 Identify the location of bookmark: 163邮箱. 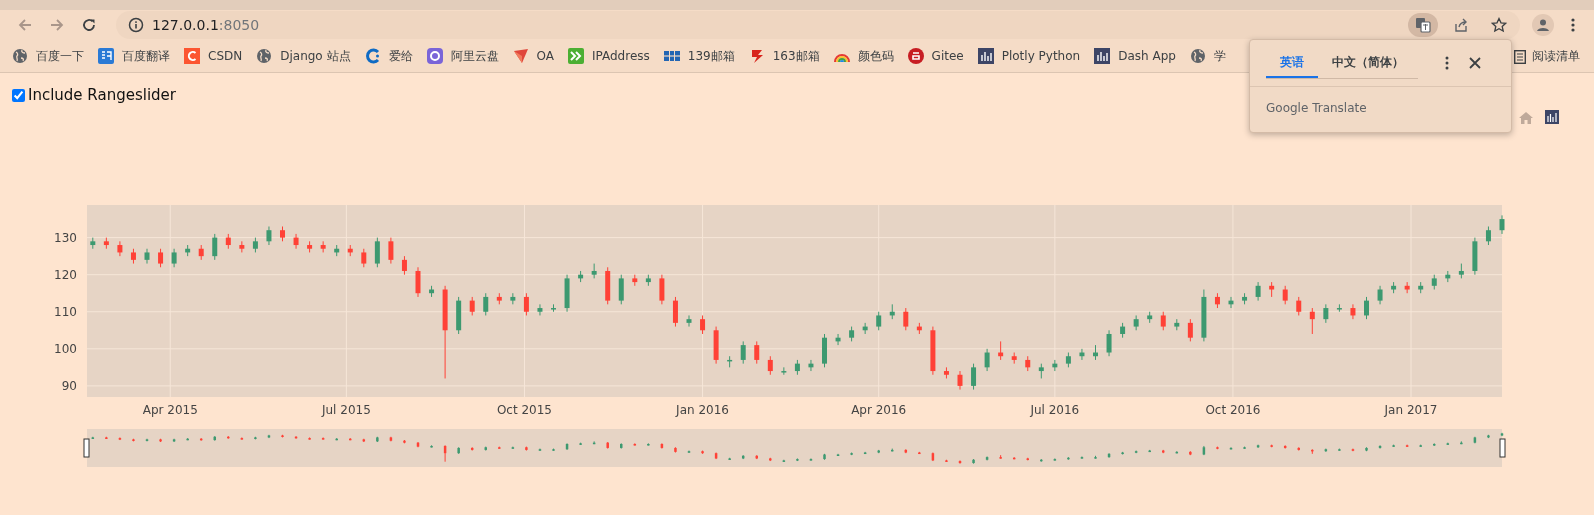
(784, 56).